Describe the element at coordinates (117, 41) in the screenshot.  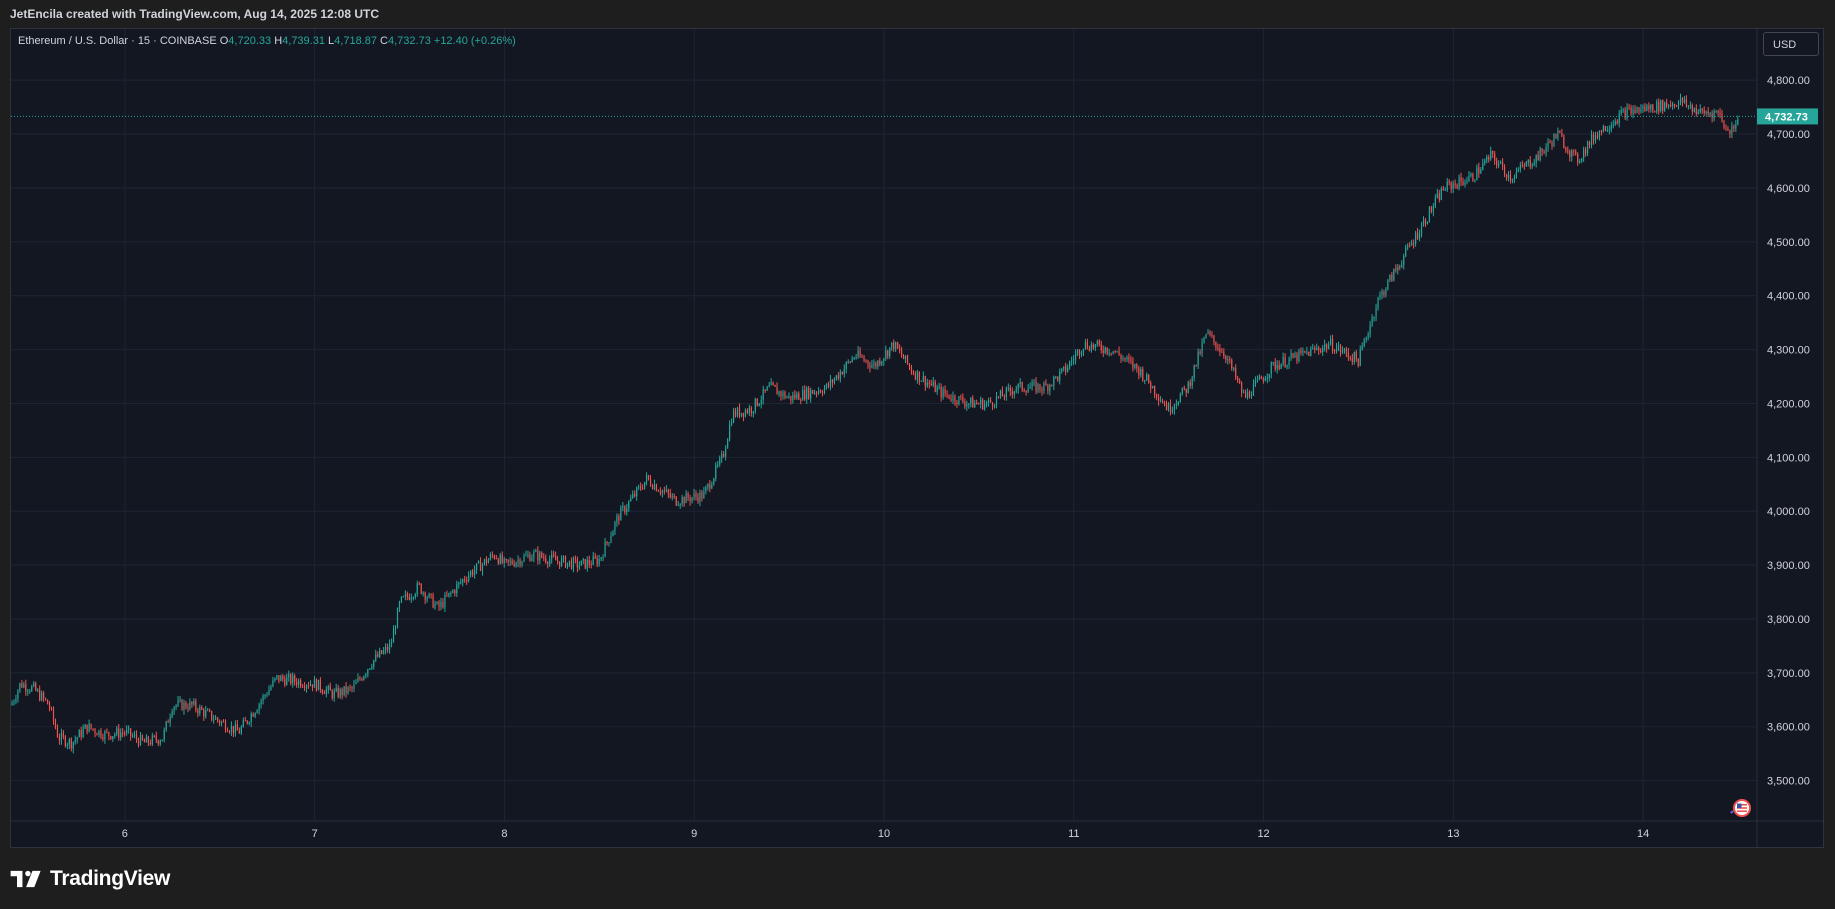
I see `symbol-label: Ethereum / U.S. Dollar · 15 · COINBASE` at that location.